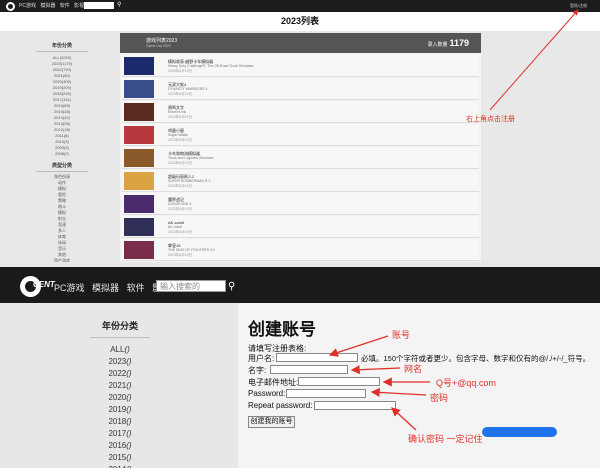 Image resolution: width=600 pixels, height=468 pixels. I want to click on annotation-arrows, so click(379, 383).